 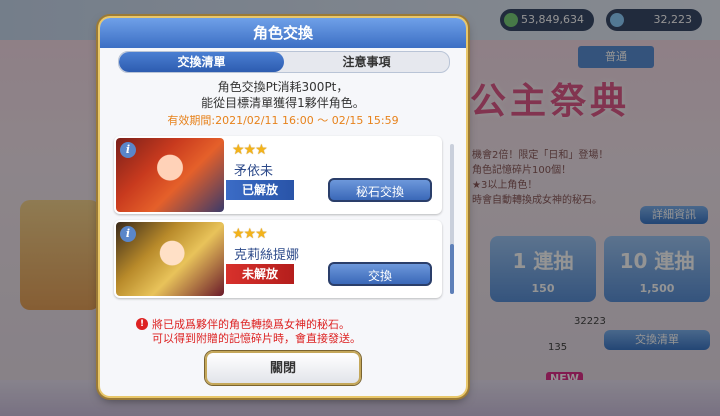 I want to click on warning-line: 可以得到附贈的記憶碎片時，會直接發送。, so click(x=256, y=338).